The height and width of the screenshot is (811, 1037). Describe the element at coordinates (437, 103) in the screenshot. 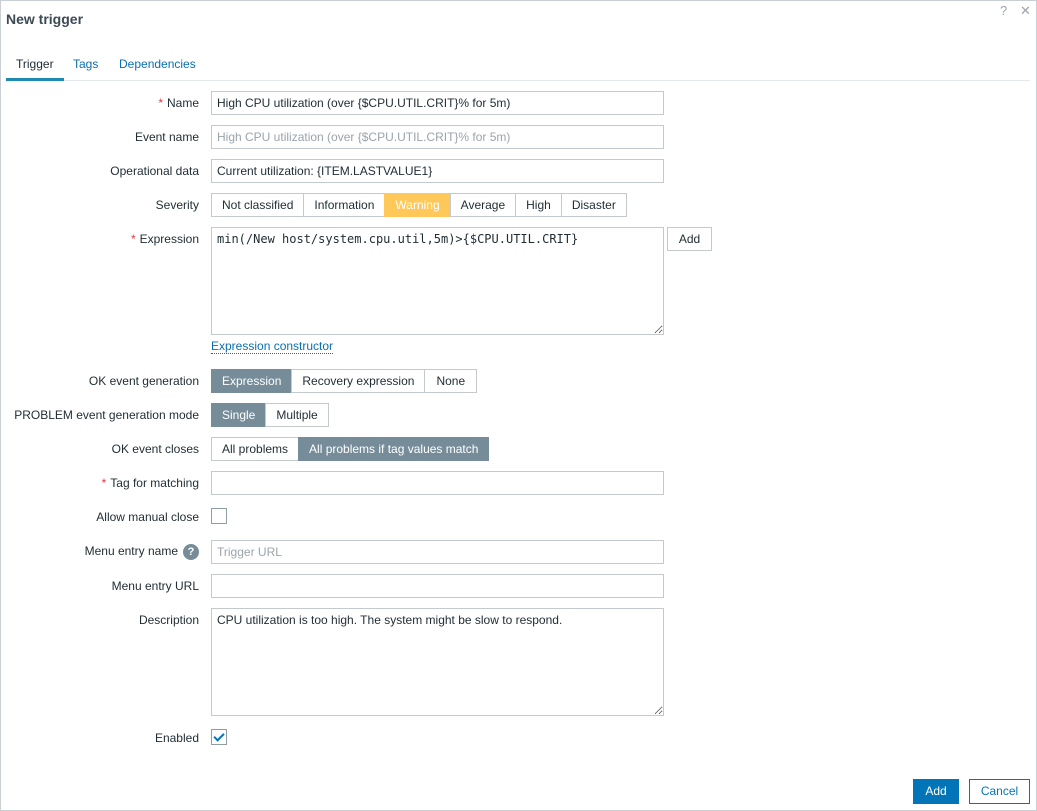

I see `name-input` at that location.